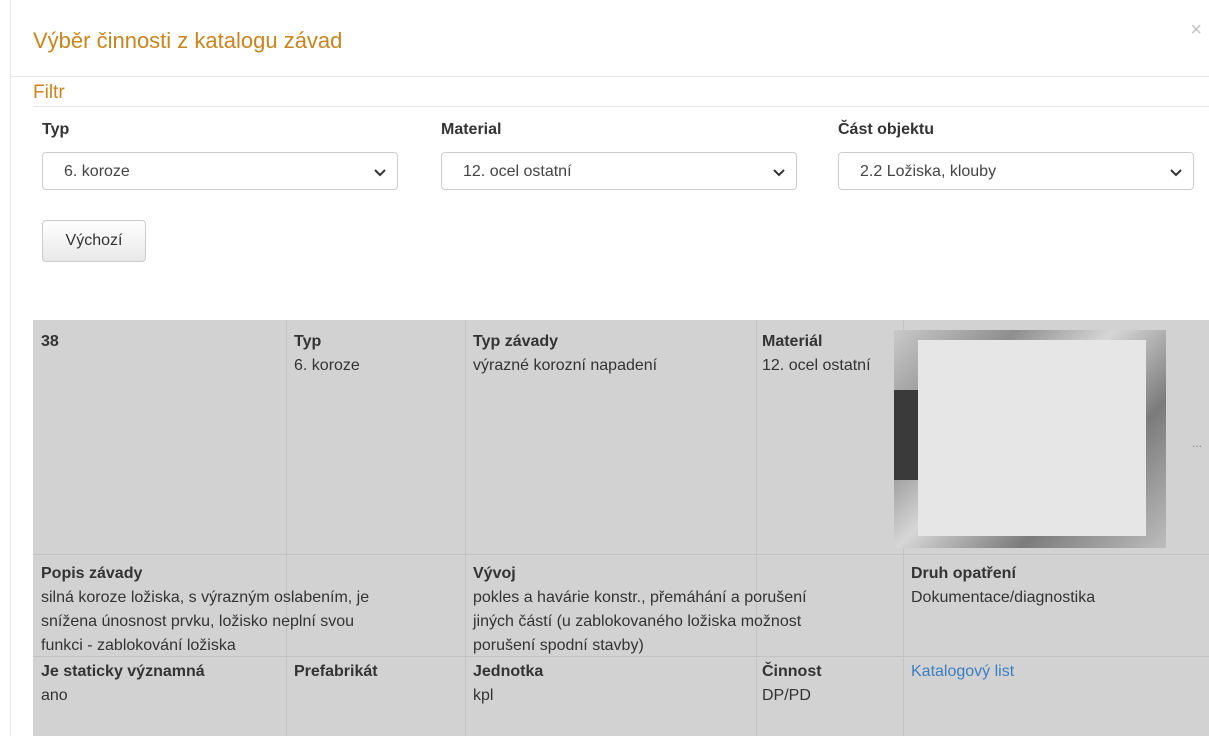 Image resolution: width=1209 pixels, height=736 pixels. I want to click on typ-label: Typ, so click(56, 129).